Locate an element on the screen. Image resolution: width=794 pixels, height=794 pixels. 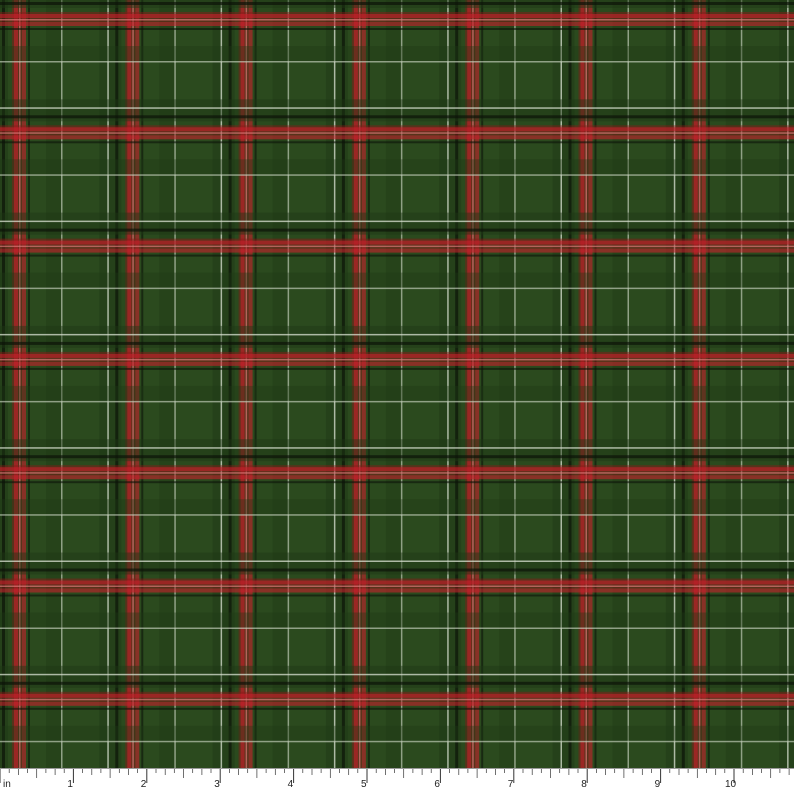
ruler-ticks is located at coordinates (395, 776).